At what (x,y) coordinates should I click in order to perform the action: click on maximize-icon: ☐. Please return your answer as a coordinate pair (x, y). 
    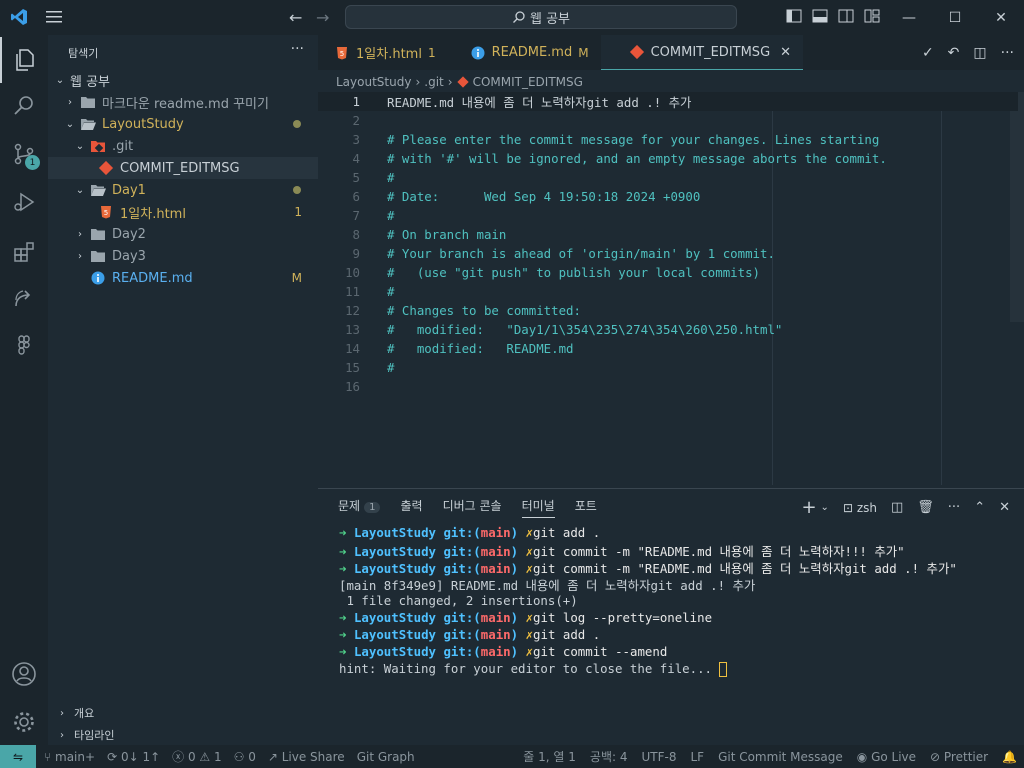
    Looking at the image, I should click on (955, 17).